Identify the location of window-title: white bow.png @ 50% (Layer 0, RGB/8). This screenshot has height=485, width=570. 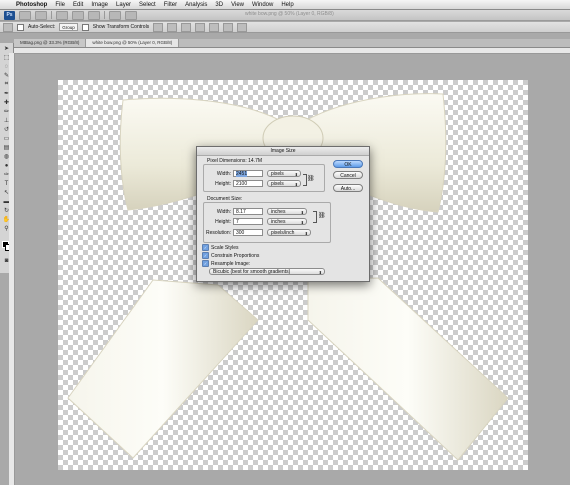
(289, 14).